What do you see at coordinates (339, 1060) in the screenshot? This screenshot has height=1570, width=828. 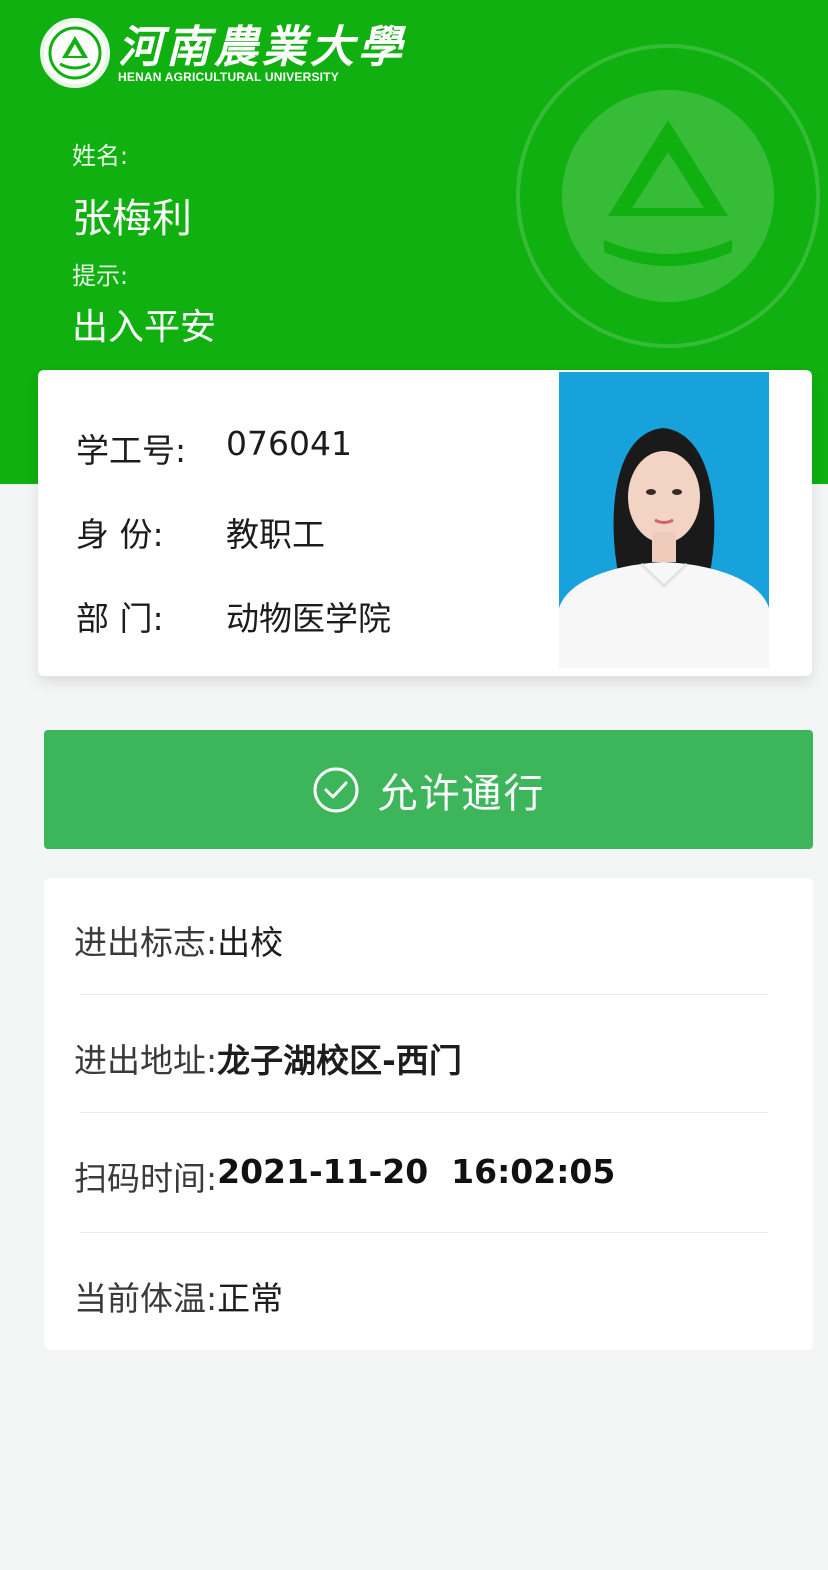 I see `location-value: 龙子湖校区-西门` at bounding box center [339, 1060].